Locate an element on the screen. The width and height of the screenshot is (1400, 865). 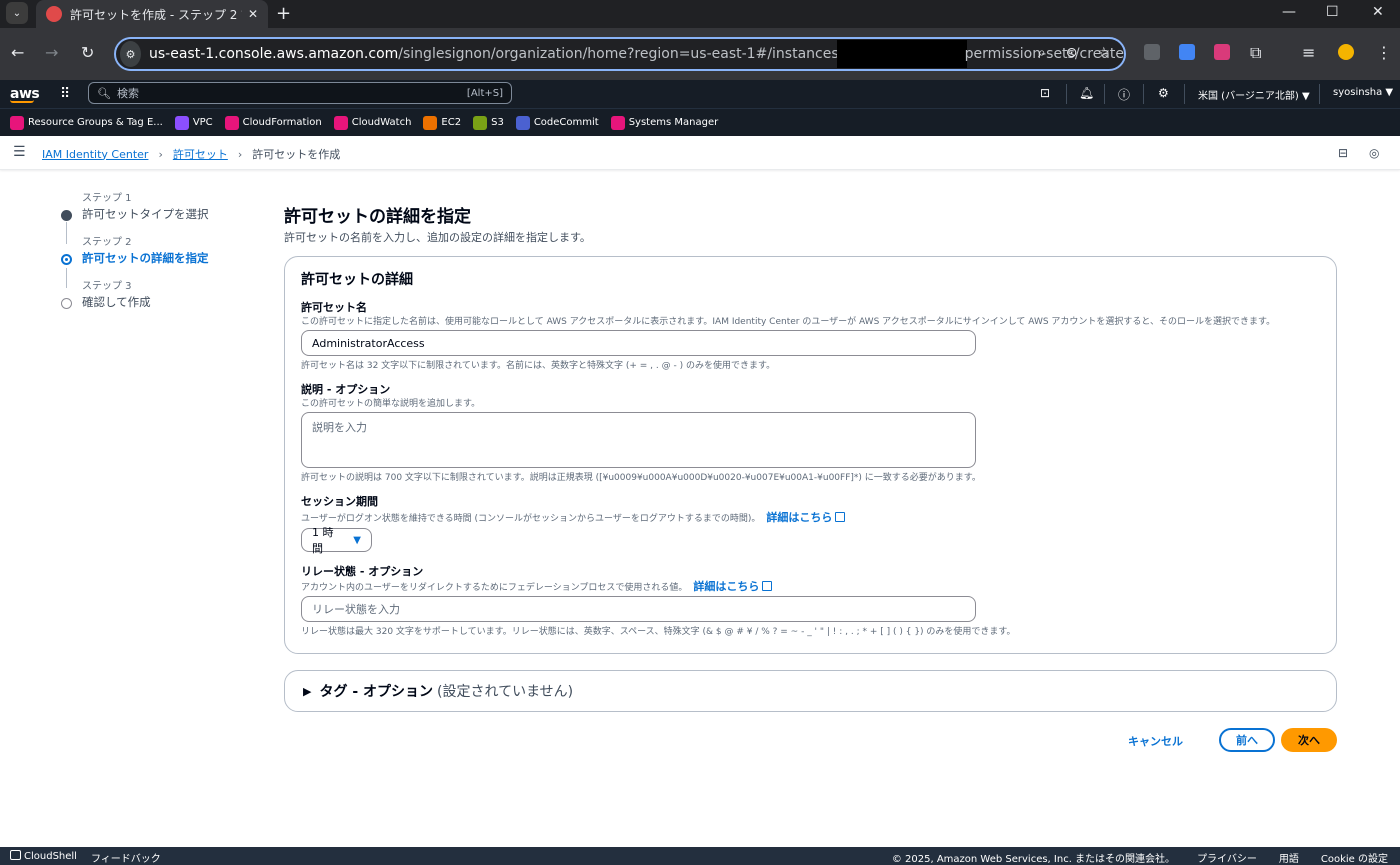
next-button: 次へ is located at coordinates (1309, 740).